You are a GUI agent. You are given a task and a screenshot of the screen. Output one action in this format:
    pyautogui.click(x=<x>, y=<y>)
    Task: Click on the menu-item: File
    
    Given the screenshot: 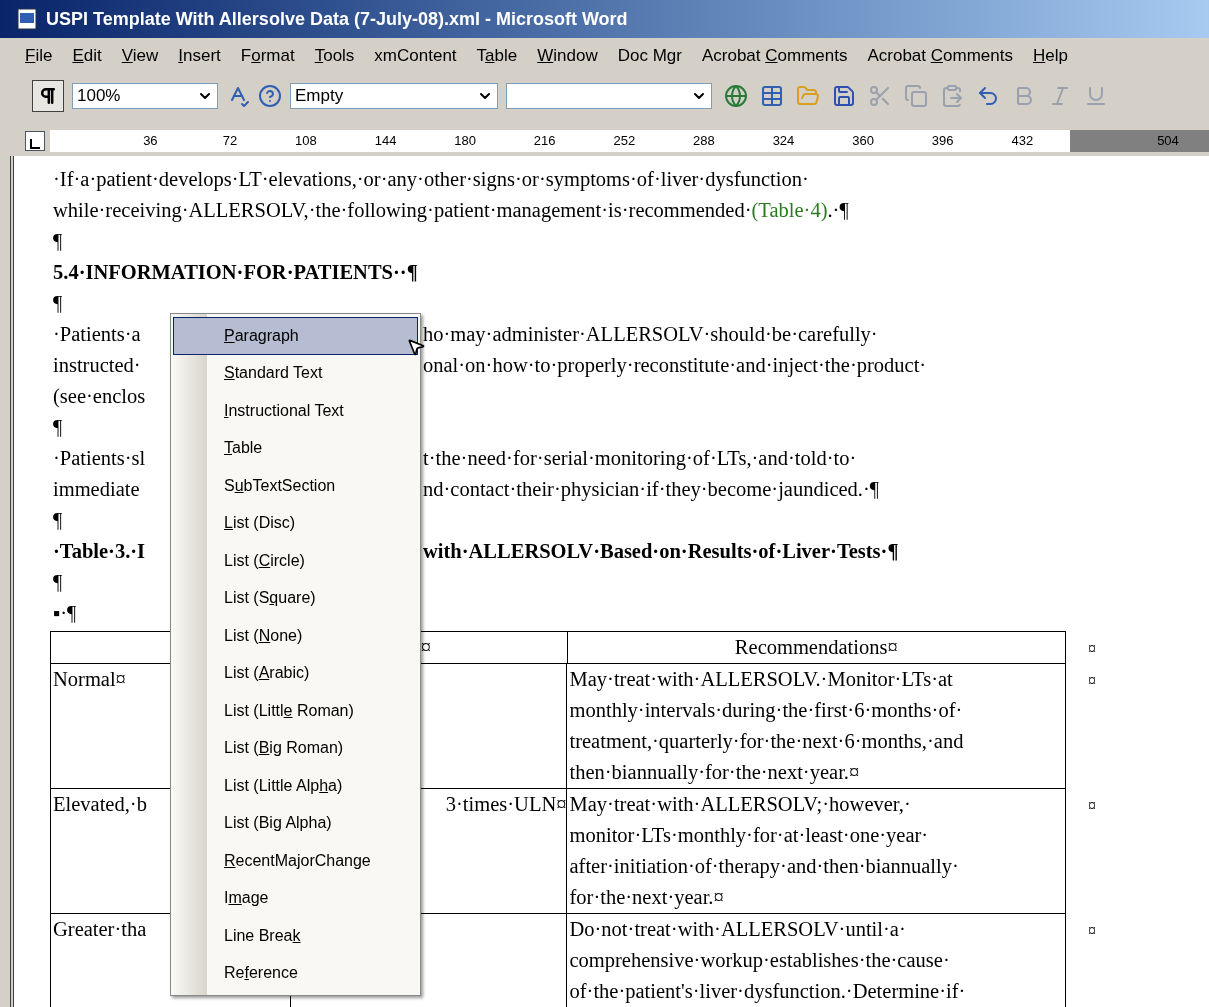 What is the action you would take?
    pyautogui.click(x=39, y=56)
    